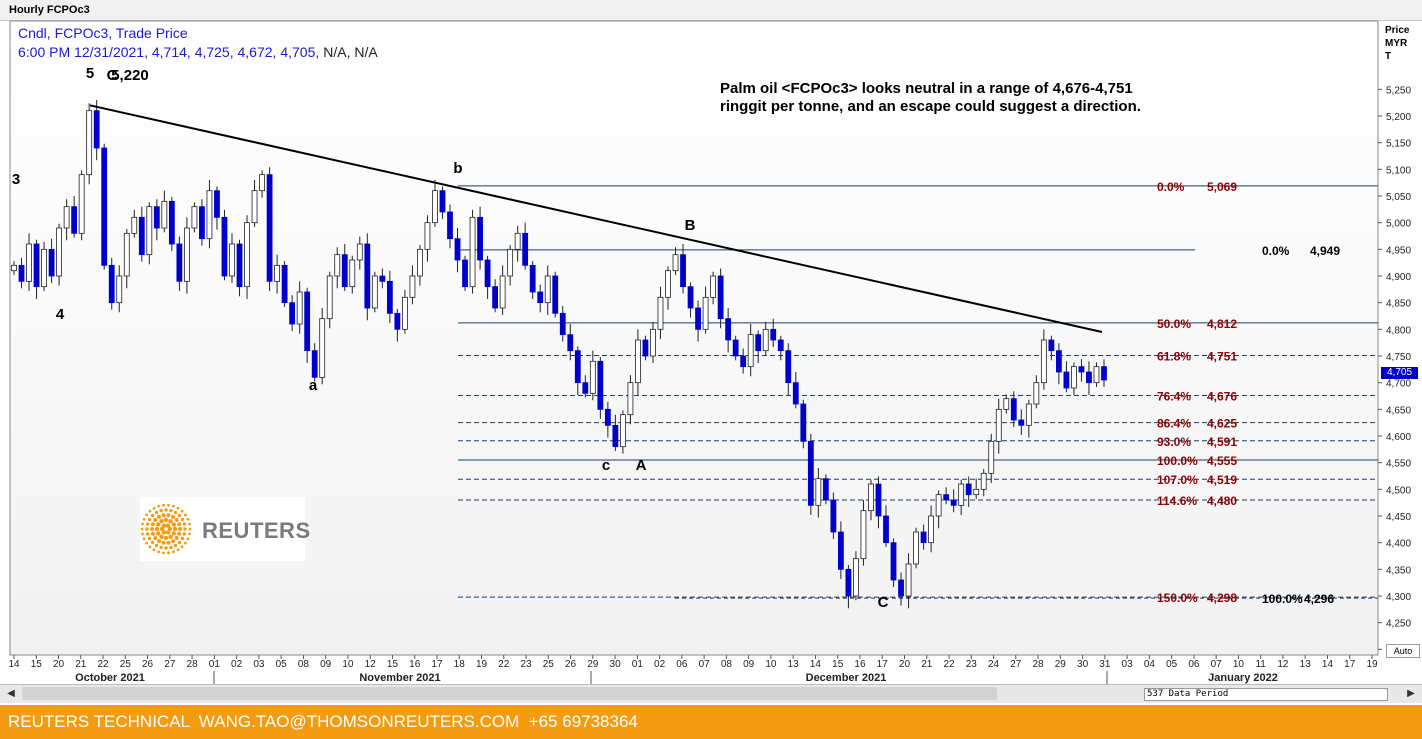 The image size is (1422, 739). Describe the element at coordinates (616, 664) in the screenshot. I see `x-tick-label: 30` at that location.